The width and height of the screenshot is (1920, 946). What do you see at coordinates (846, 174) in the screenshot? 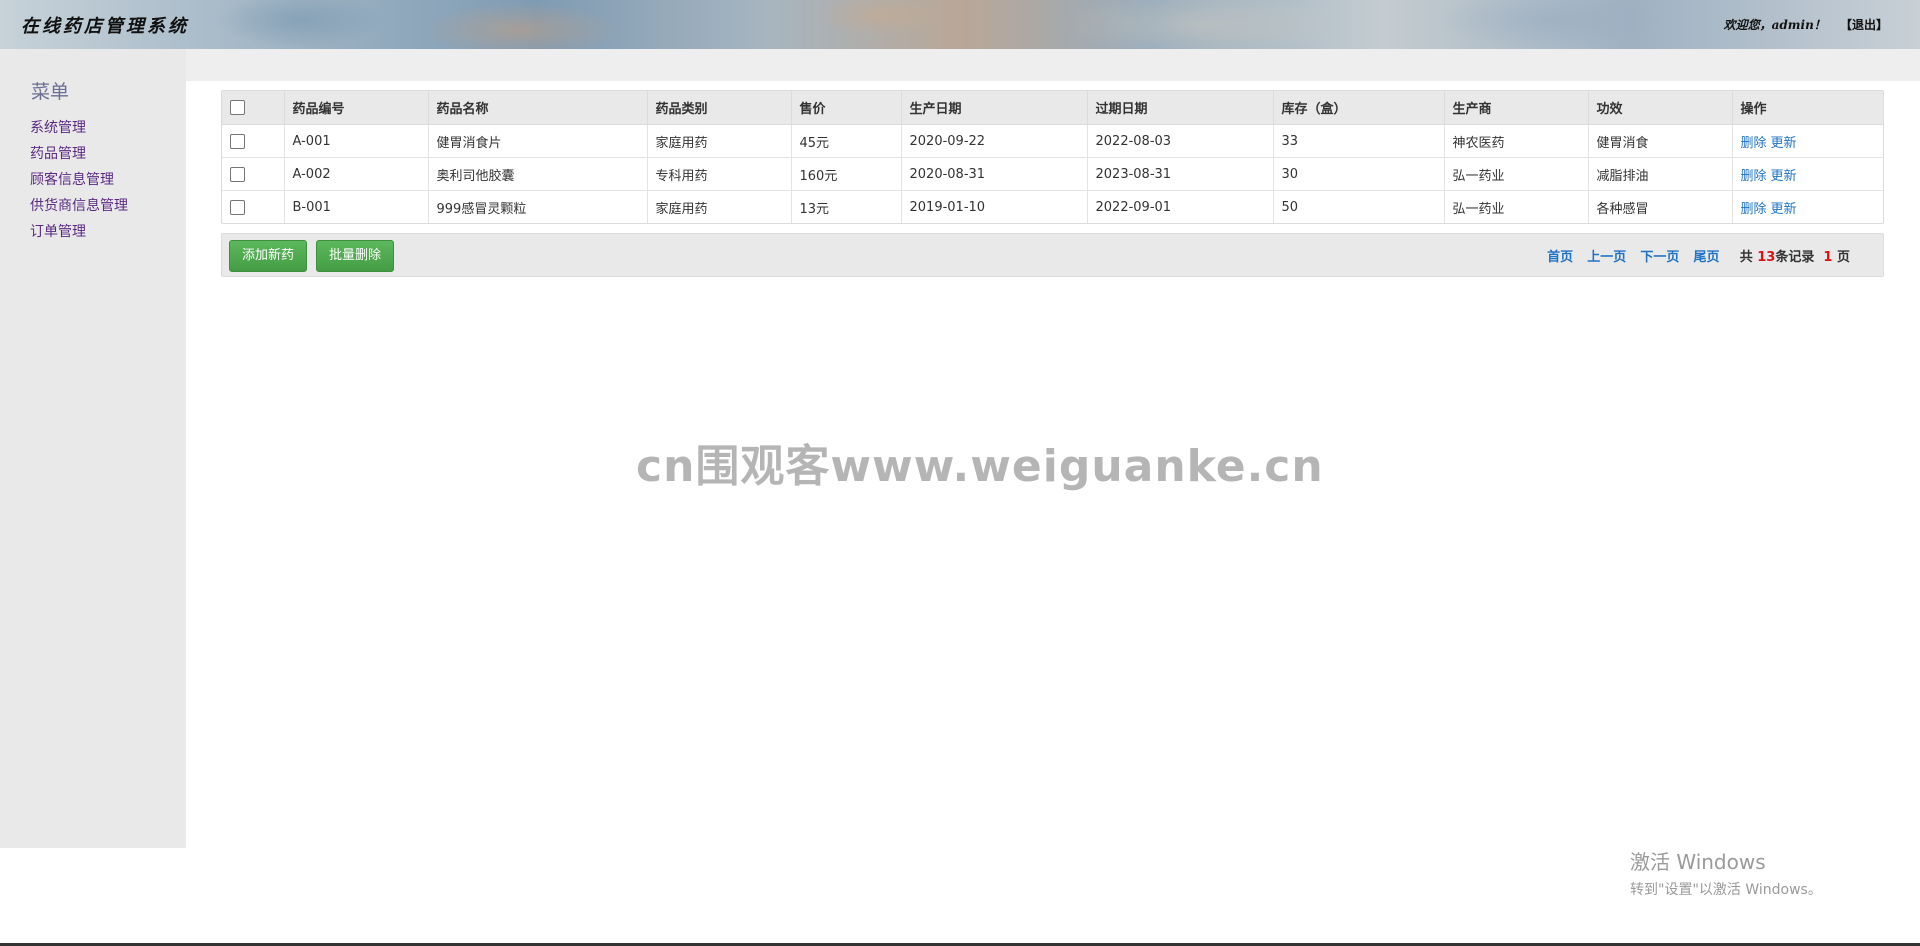
I see `cell-price: 160元` at bounding box center [846, 174].